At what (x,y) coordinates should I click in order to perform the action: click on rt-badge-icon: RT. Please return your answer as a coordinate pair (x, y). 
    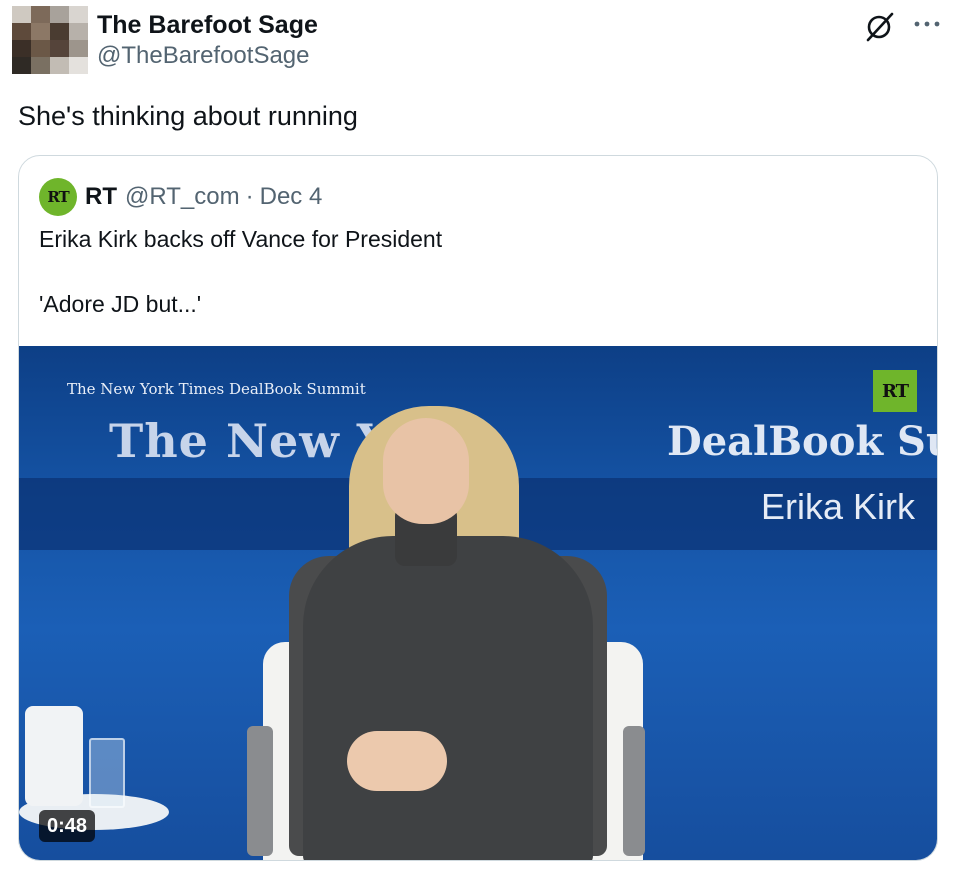
    Looking at the image, I should click on (895, 391).